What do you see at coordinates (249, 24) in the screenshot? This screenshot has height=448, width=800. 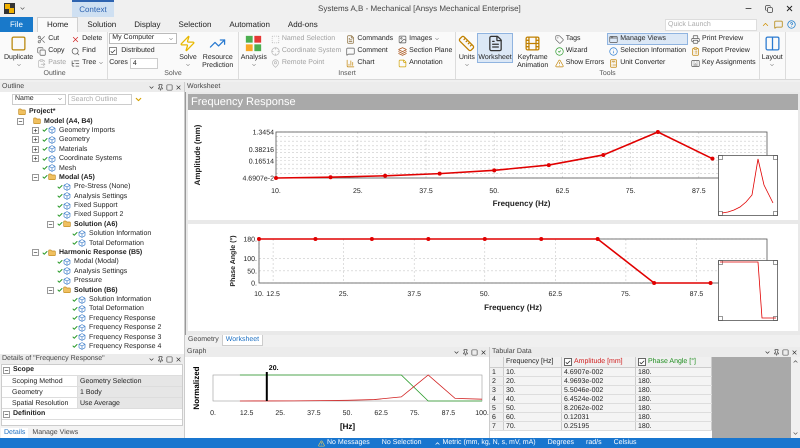 I see `ribbon-tab: Automation` at bounding box center [249, 24].